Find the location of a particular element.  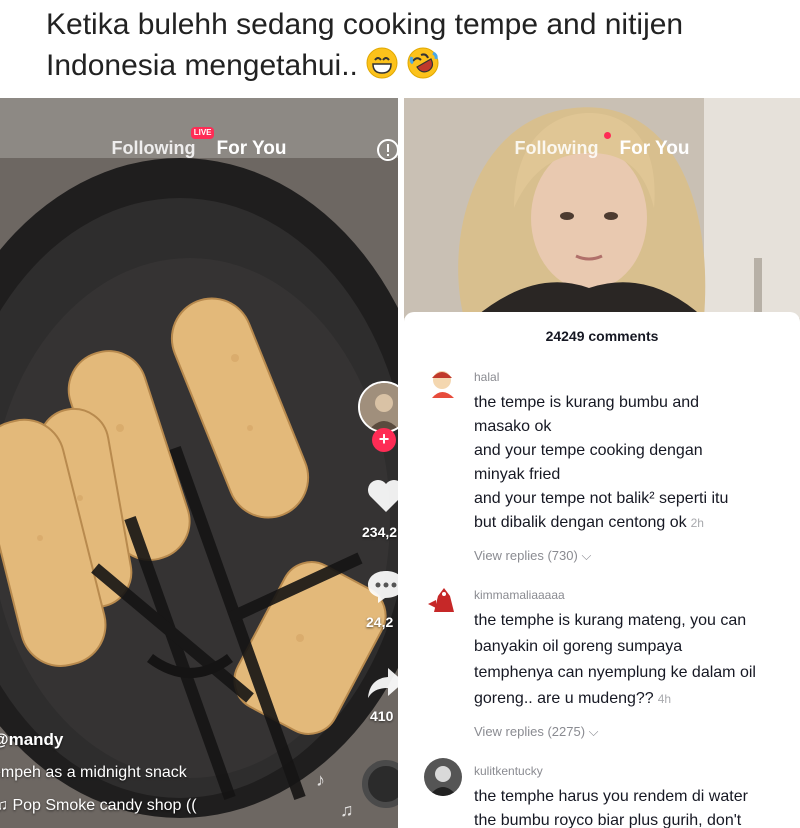

top-nav-right: Following For You is located at coordinates (602, 146).